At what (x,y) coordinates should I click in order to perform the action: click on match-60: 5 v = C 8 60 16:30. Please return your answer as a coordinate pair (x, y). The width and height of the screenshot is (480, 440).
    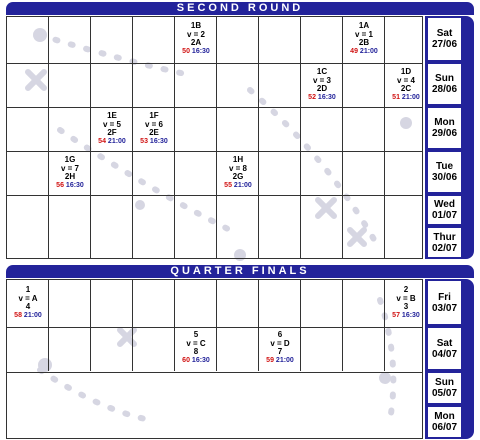
    Looking at the image, I should click on (196, 347).